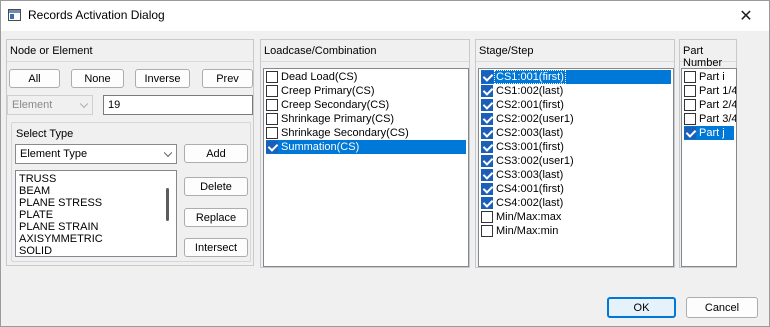  I want to click on node-or-element-header: Node or Element, so click(130, 51).